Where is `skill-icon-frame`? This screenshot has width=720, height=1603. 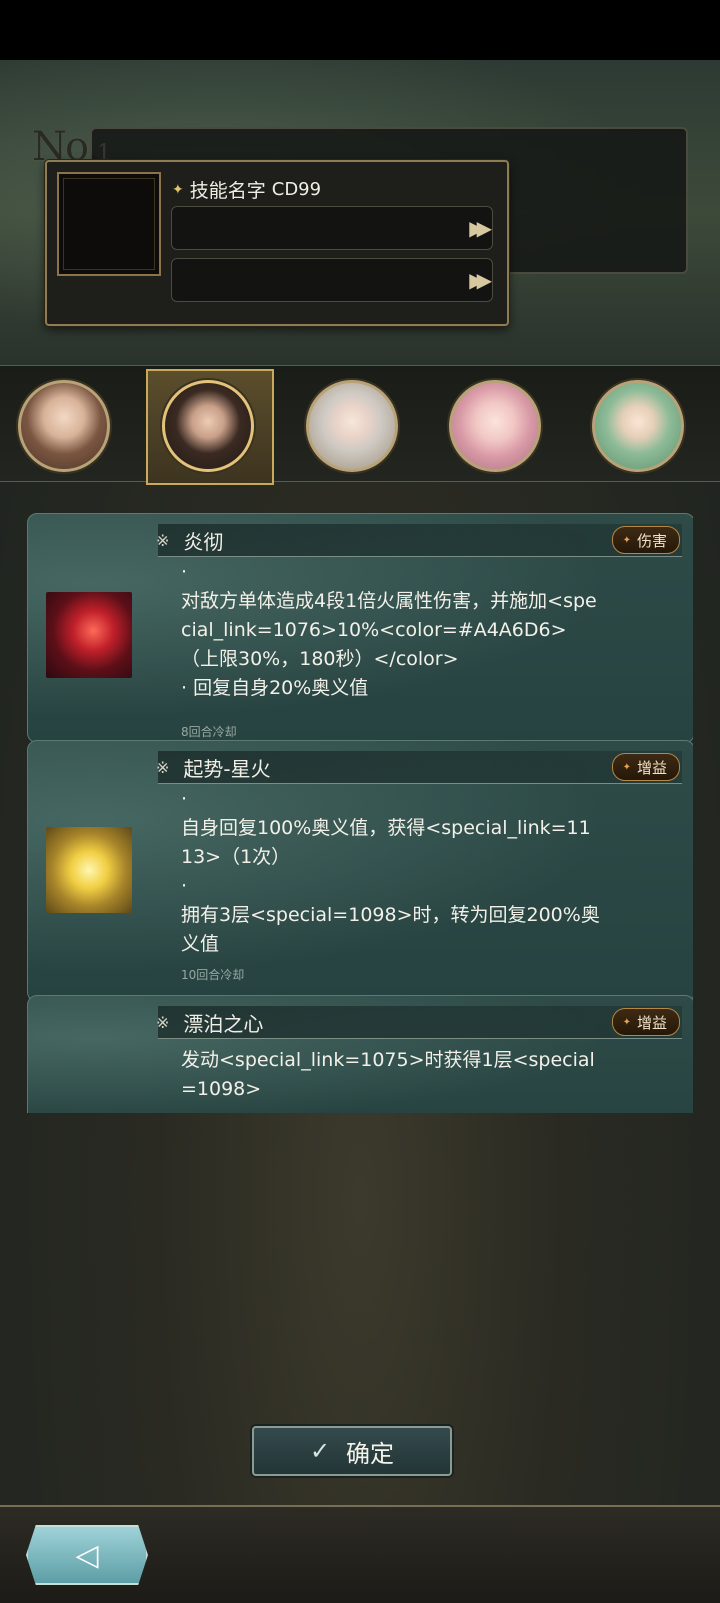 skill-icon-frame is located at coordinates (109, 224).